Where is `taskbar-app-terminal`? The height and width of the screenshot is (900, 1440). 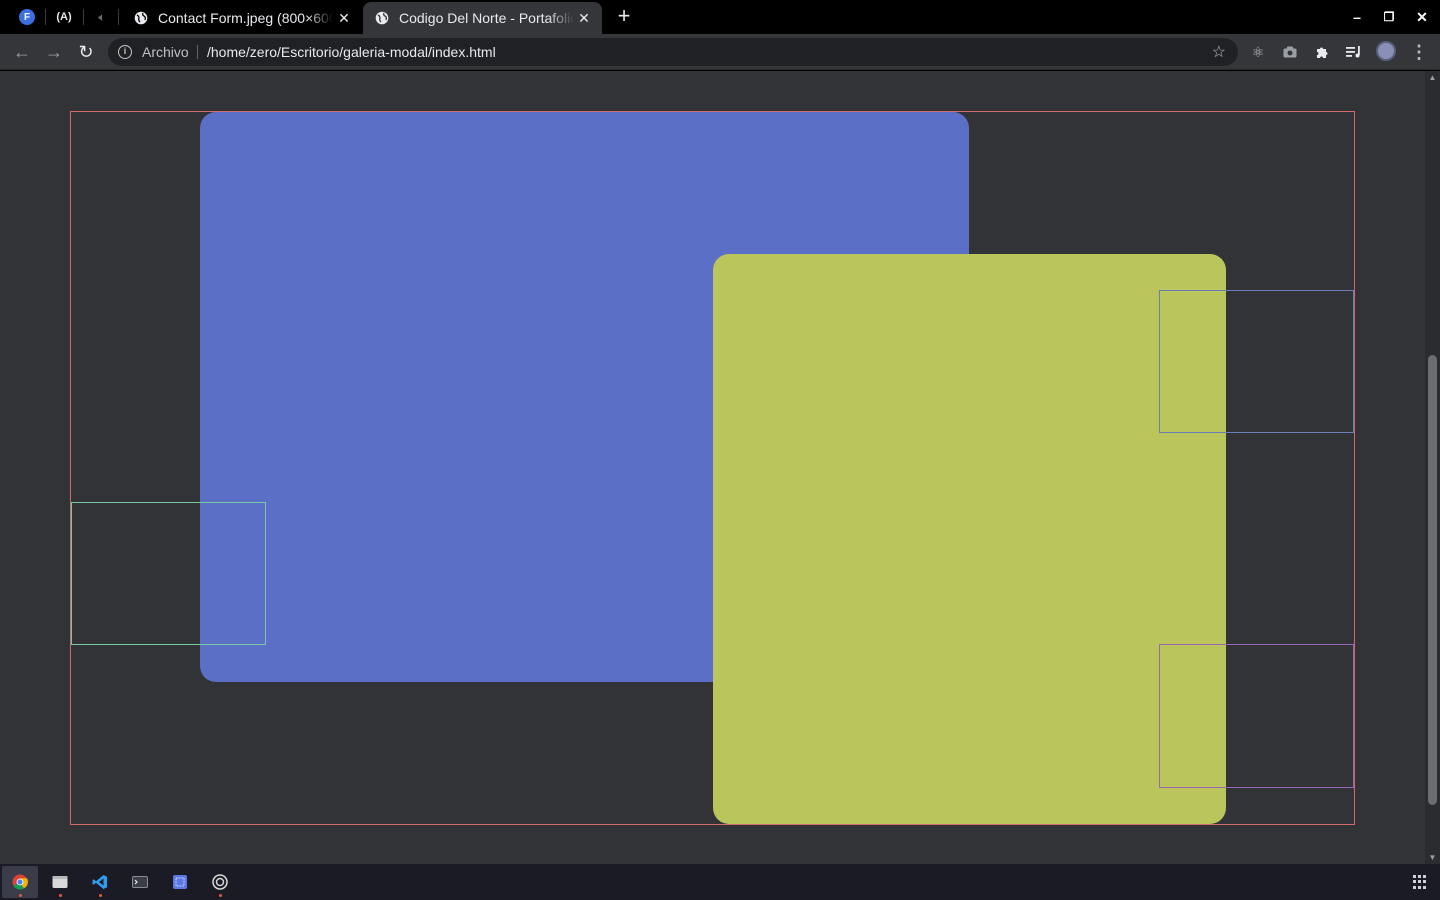
taskbar-app-terminal is located at coordinates (140, 882).